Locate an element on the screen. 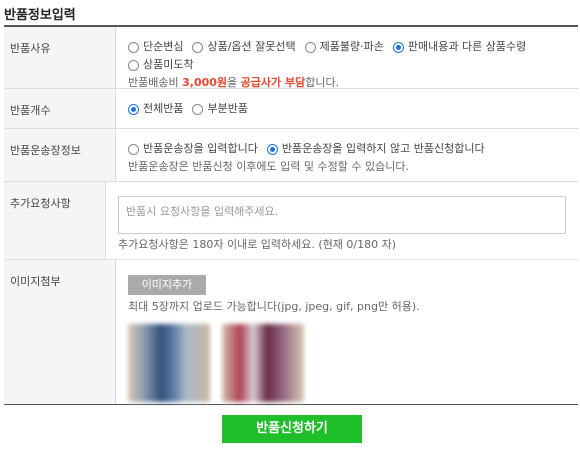  tracking-option-enter: 반품운송장을 입력합니다 is located at coordinates (193, 149).